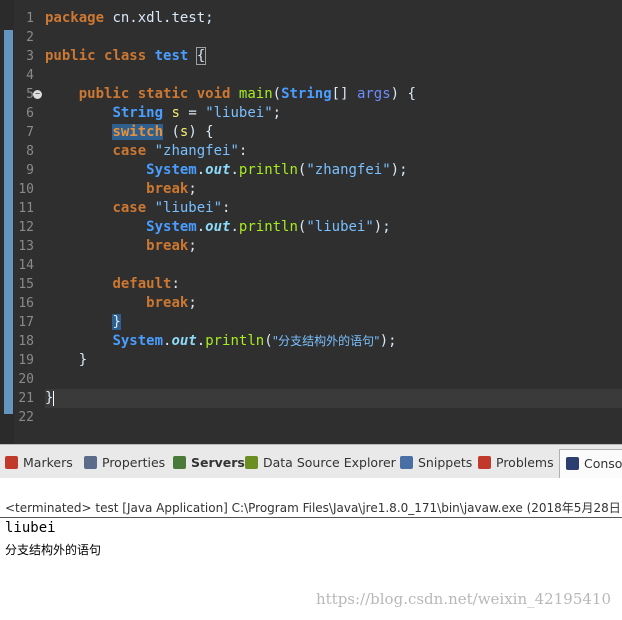 Image resolution: width=622 pixels, height=620 pixels. I want to click on code-token: System, so click(171, 170).